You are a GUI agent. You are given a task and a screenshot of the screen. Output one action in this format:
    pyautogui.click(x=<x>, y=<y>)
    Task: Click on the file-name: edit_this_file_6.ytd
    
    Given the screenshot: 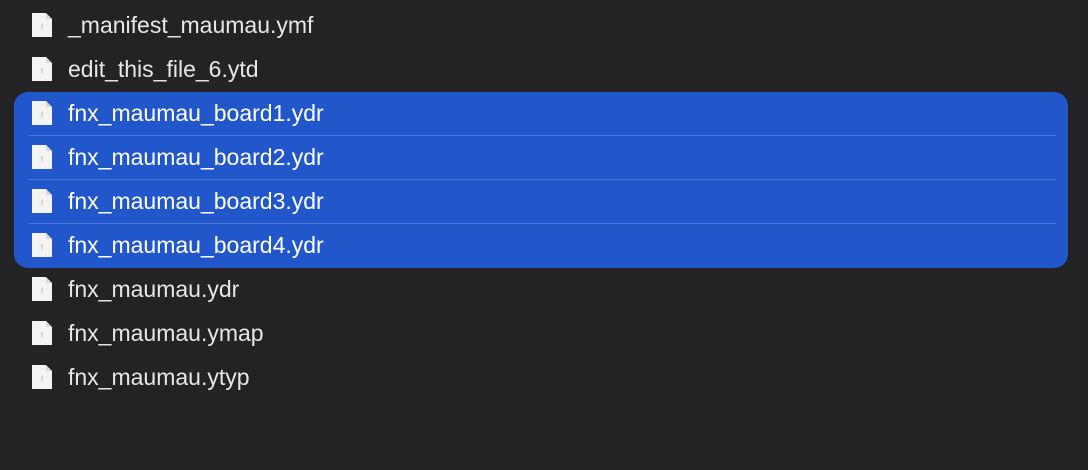 What is the action you would take?
    pyautogui.click(x=163, y=69)
    